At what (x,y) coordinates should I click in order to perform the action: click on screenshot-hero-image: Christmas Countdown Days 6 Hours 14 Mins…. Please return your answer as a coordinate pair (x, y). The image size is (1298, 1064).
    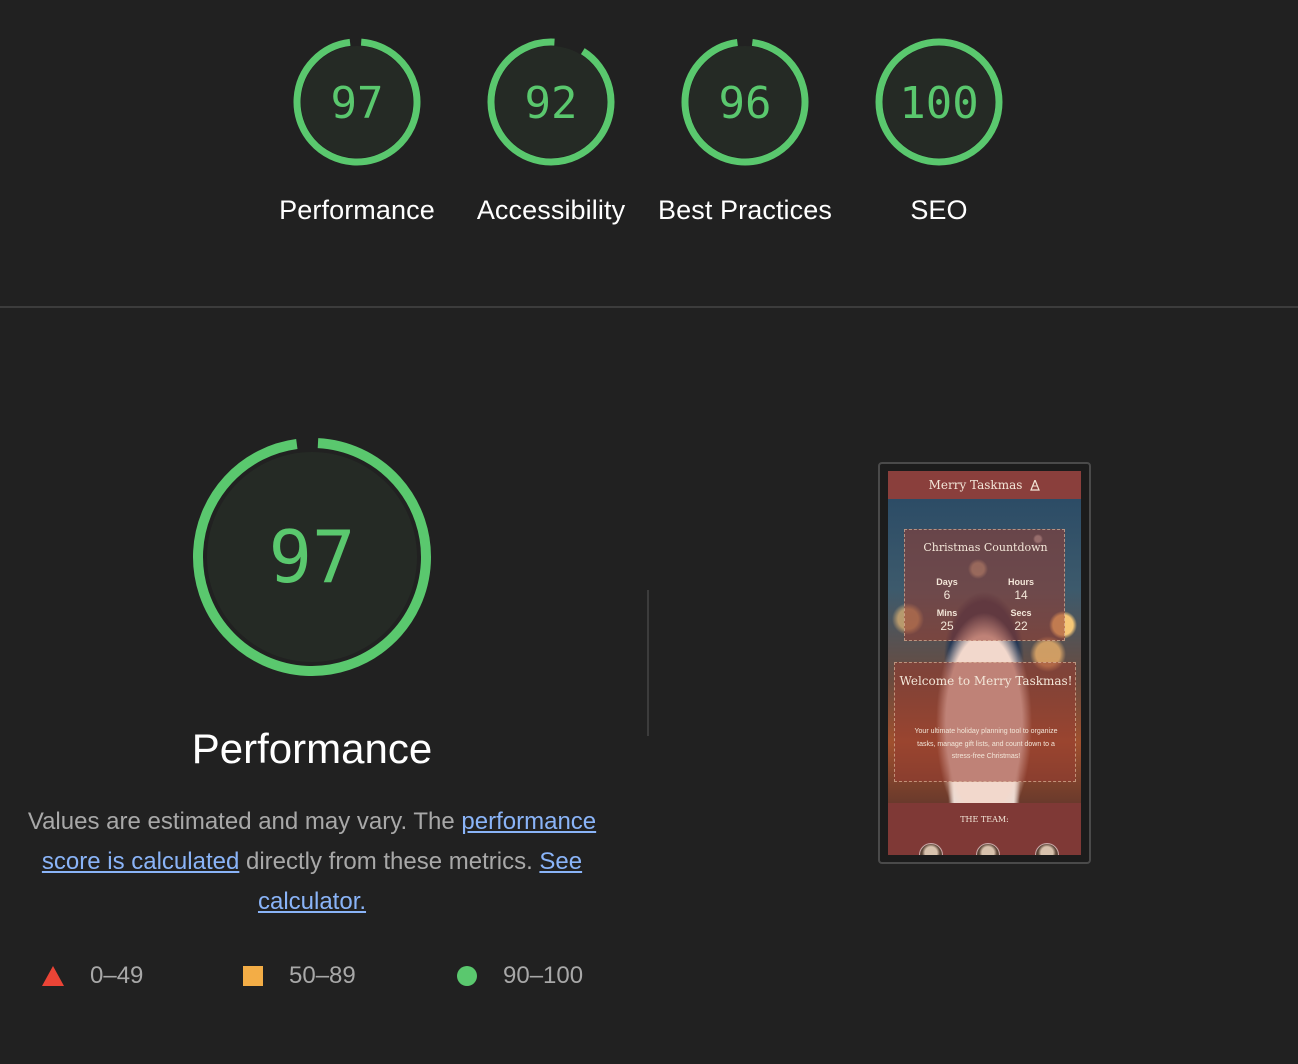
    Looking at the image, I should click on (984, 651).